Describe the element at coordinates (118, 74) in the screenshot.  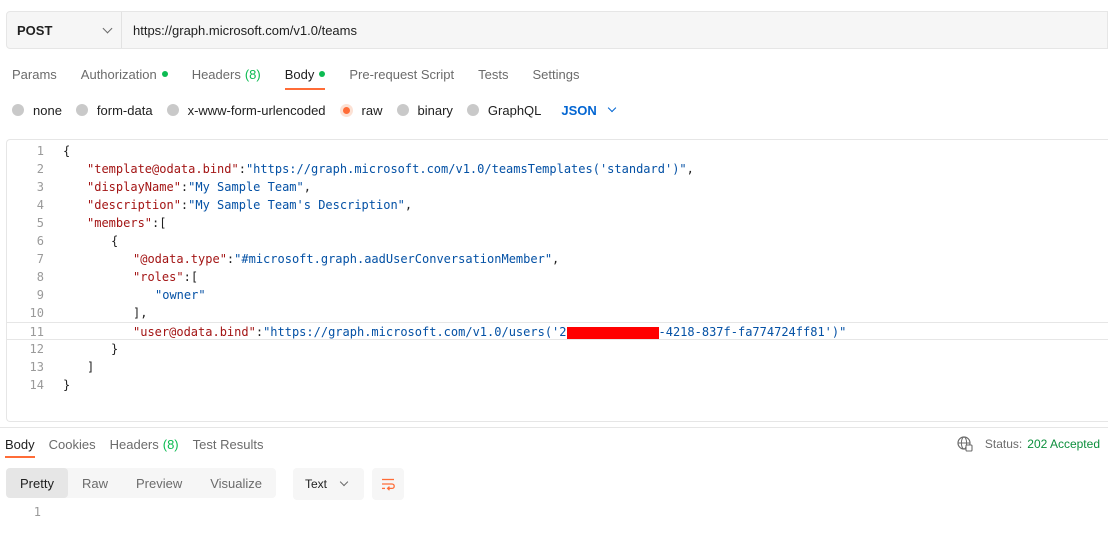
I see `tab-label: Authorization` at that location.